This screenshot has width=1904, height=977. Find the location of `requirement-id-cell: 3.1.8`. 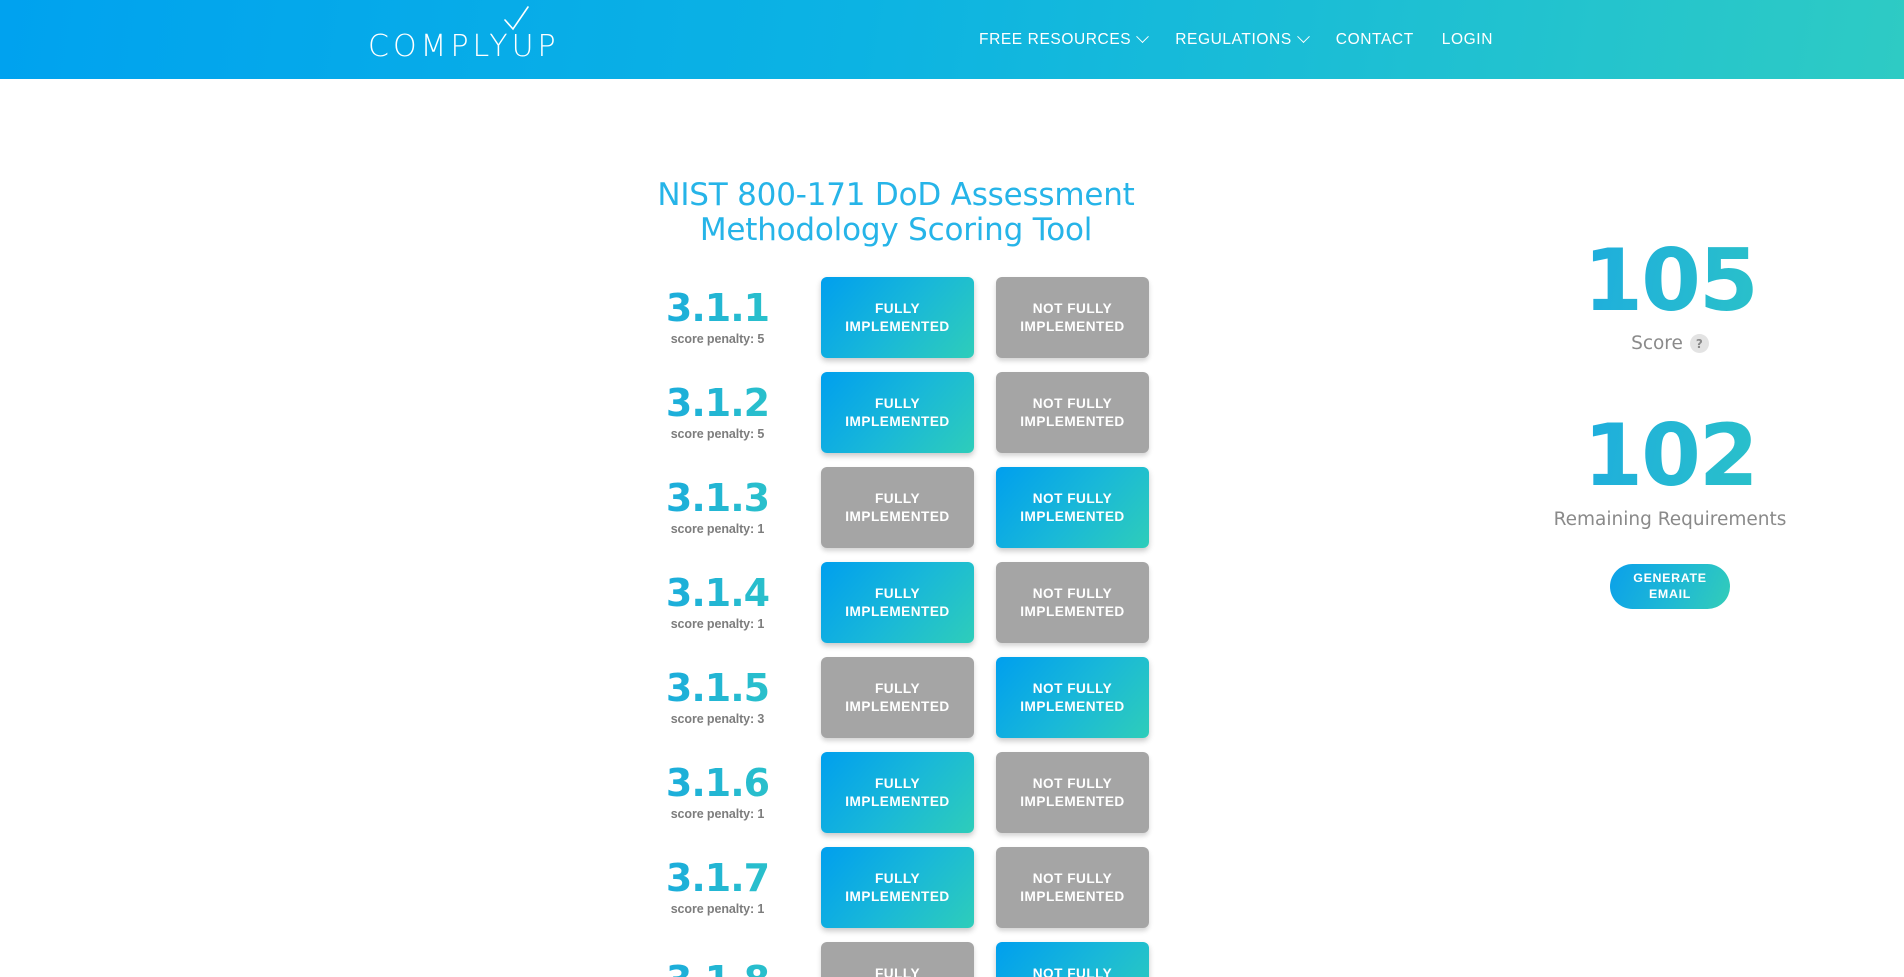

requirement-id-cell: 3.1.8 is located at coordinates (728, 969).